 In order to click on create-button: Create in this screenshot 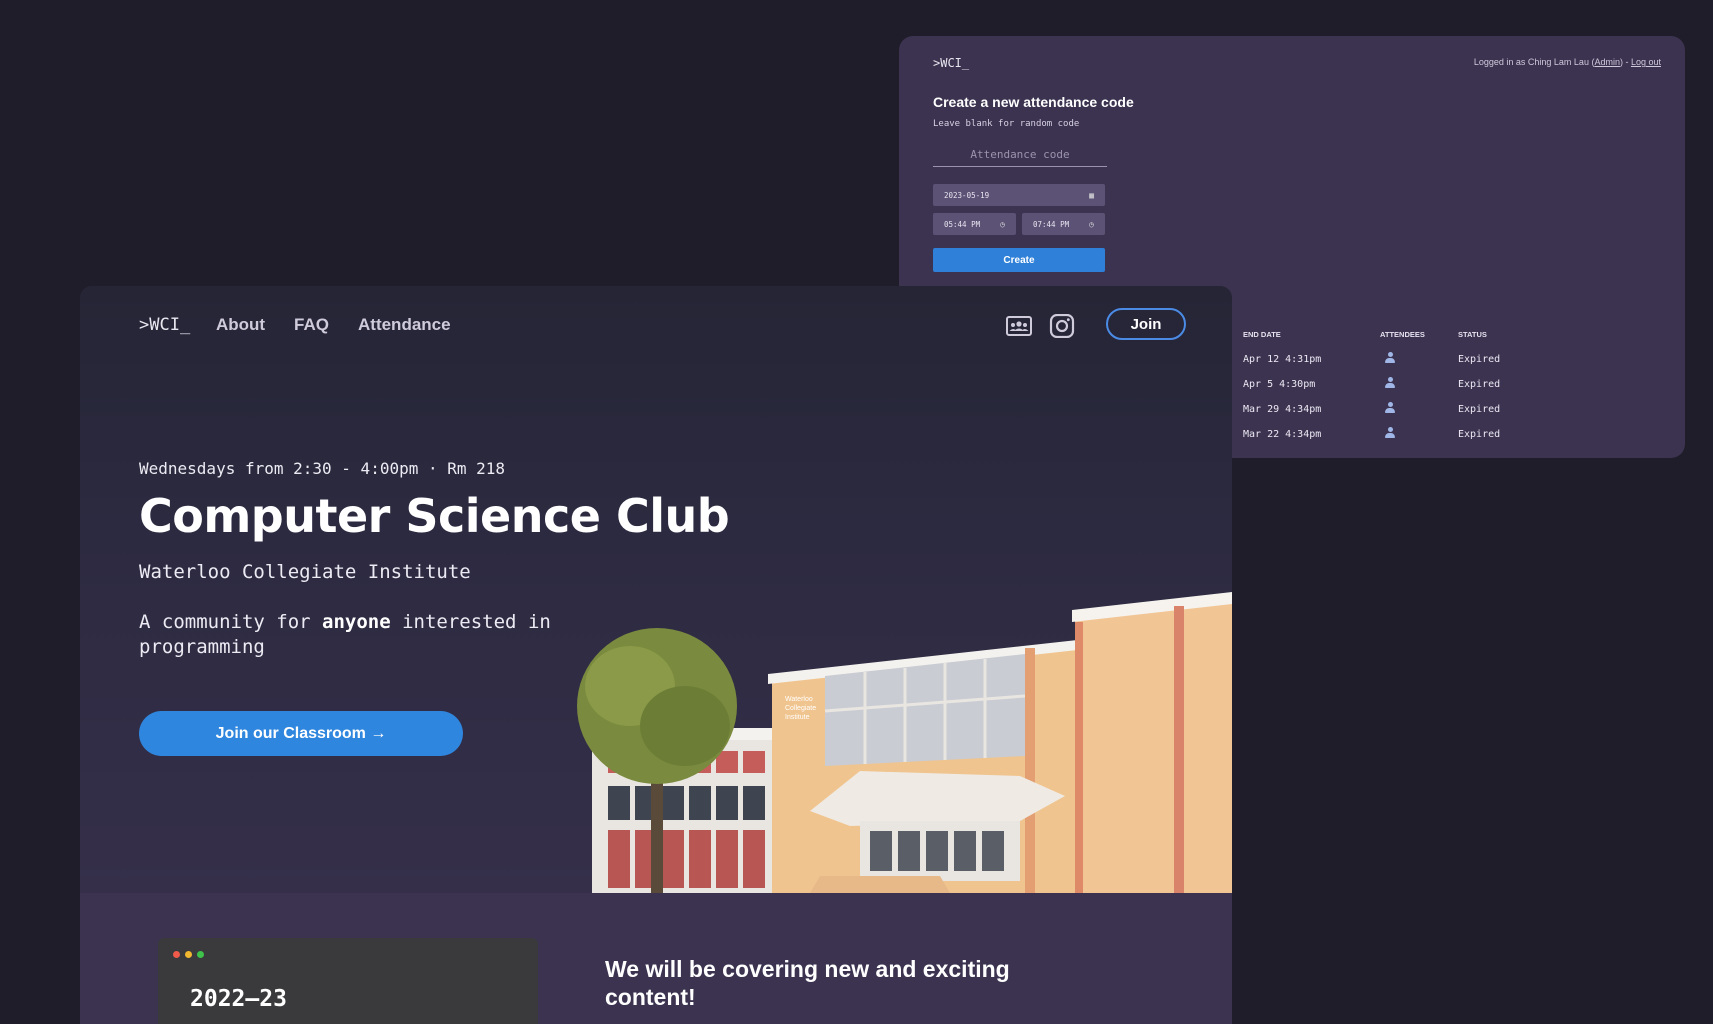, I will do `click(1019, 260)`.